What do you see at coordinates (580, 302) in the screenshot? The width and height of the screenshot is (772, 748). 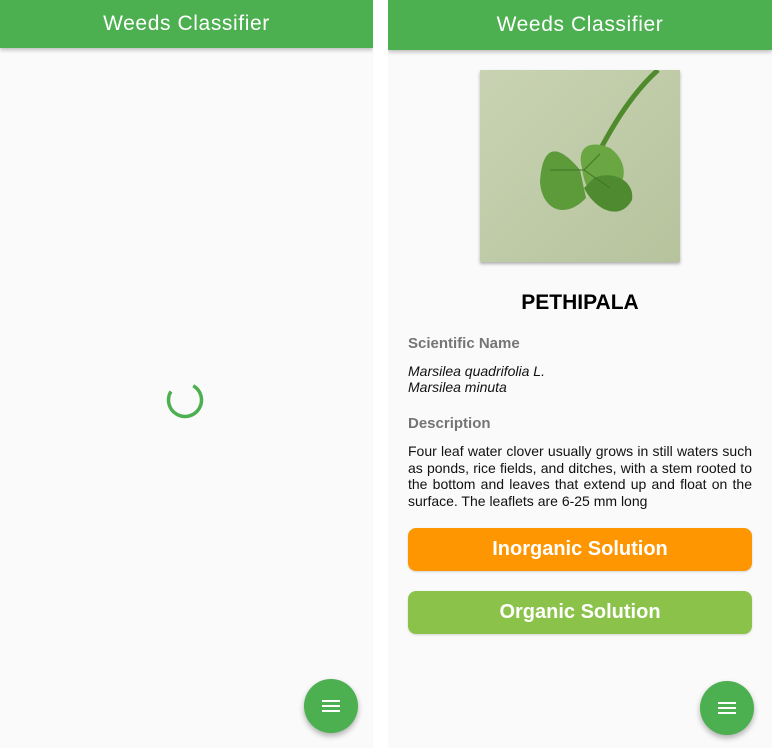 I see `weed-name: PETHIPALA` at bounding box center [580, 302].